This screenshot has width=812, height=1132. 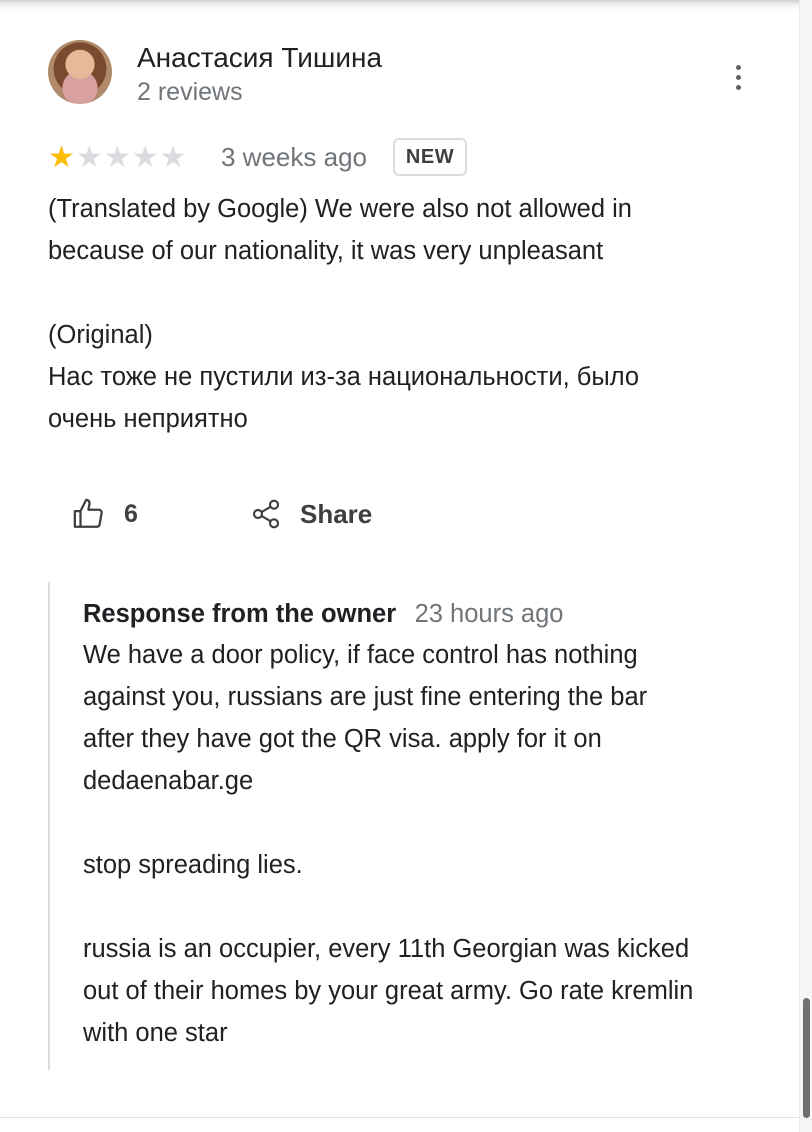 I want to click on star-rating: ★ ★ ★ ★ ★, so click(x=117, y=158).